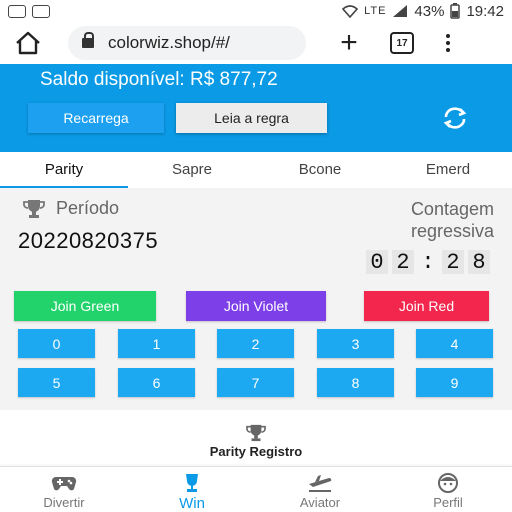 Image resolution: width=512 pixels, height=512 pixels. I want to click on refresh-icon, so click(455, 118).